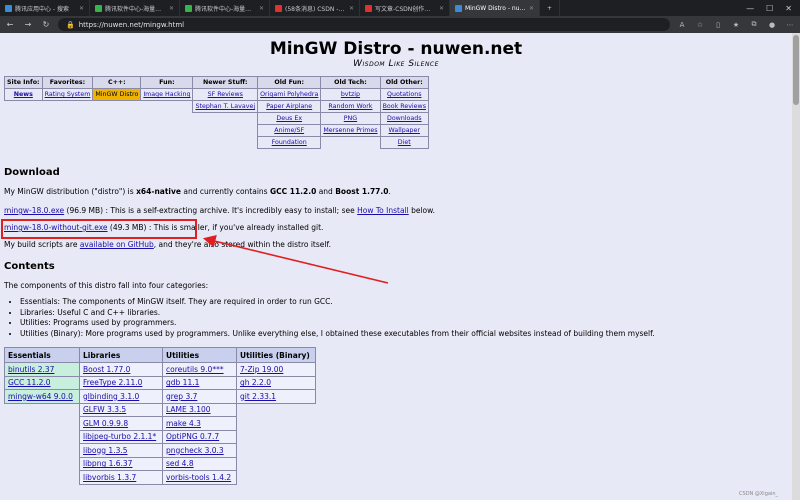 The image size is (800, 500). Describe the element at coordinates (421, 210) in the screenshot. I see `exe-description-end: below.` at that location.